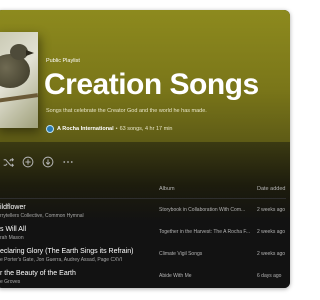 This screenshot has width=320, height=300. What do you see at coordinates (63, 61) in the screenshot?
I see `playlist-kind: Public Playlist` at bounding box center [63, 61].